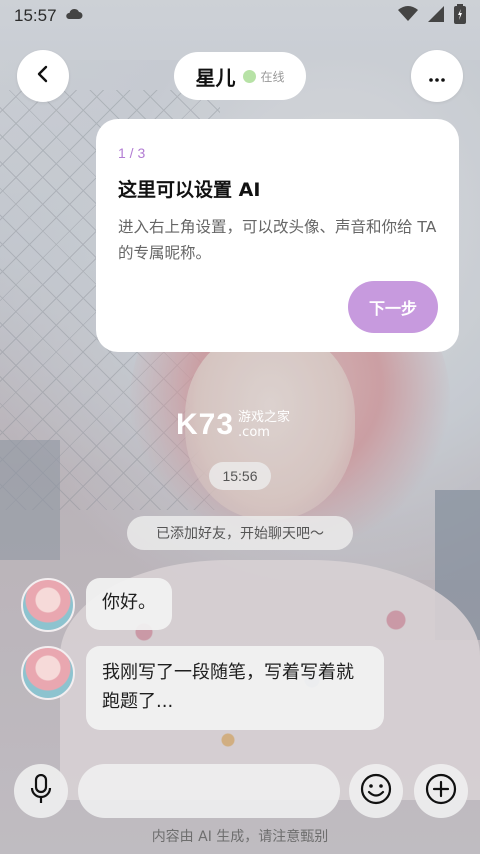  I want to click on wifi-icon, so click(408, 16).